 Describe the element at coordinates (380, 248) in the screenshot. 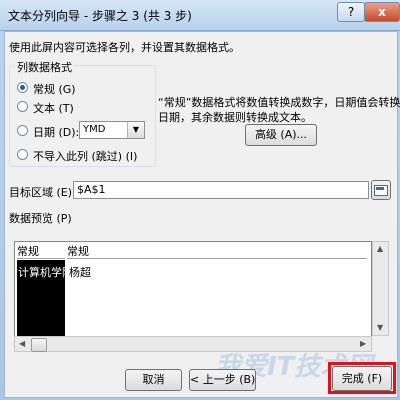

I see `scroll-up-icon: ▲` at that location.